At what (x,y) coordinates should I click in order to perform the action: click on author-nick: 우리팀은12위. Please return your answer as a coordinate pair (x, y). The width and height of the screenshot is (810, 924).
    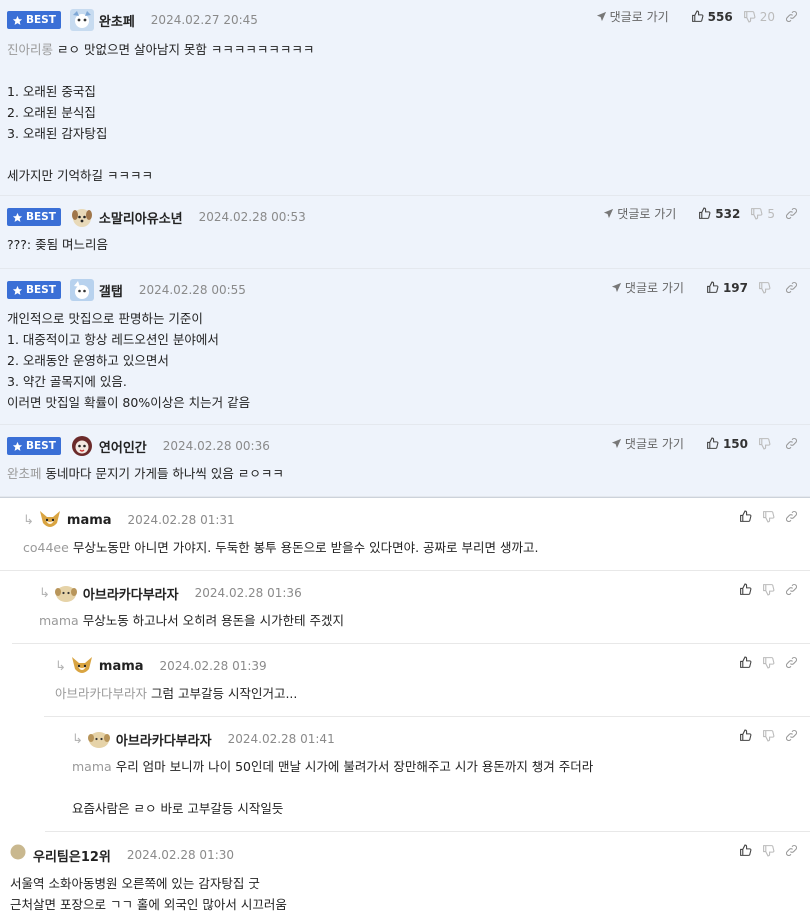
    Looking at the image, I should click on (72, 855).